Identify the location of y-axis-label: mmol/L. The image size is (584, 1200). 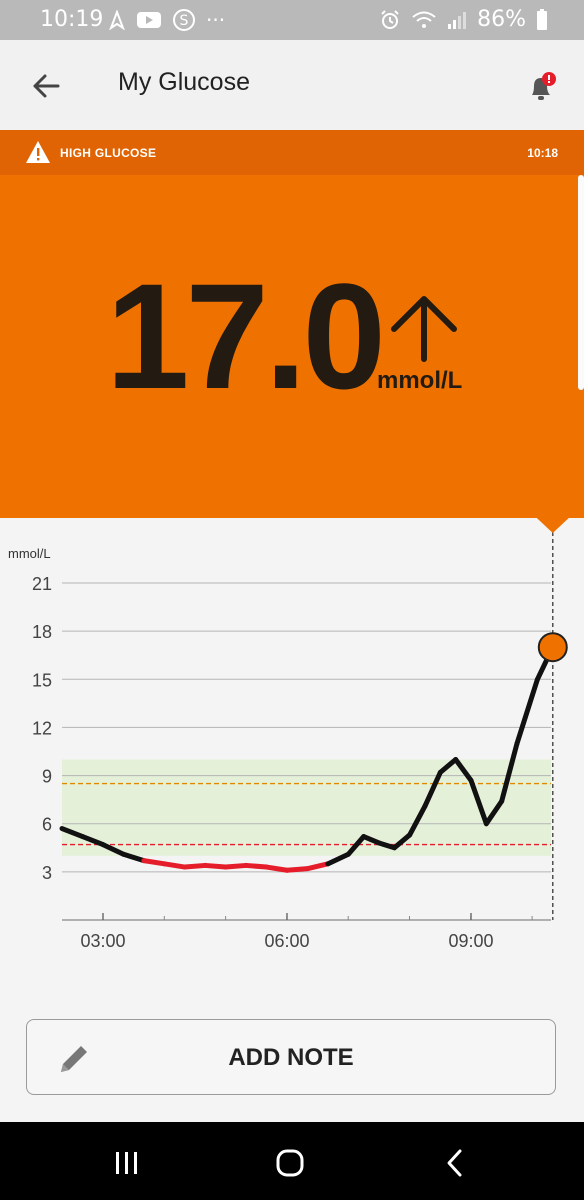
(29, 553).